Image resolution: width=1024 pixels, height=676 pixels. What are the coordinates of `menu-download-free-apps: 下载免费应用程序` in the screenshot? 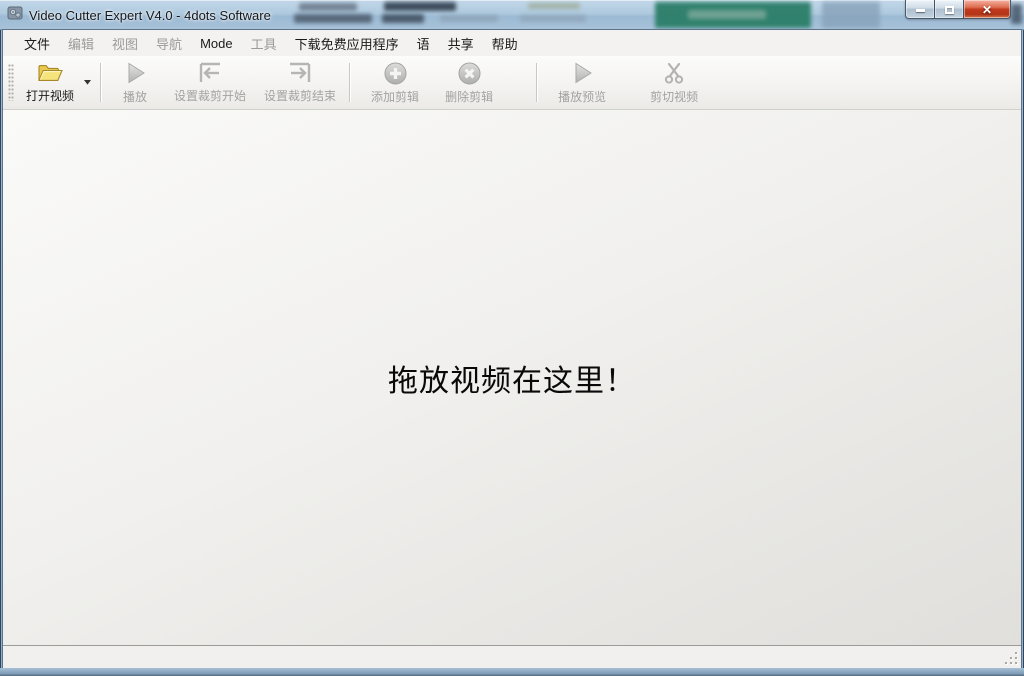 It's located at (347, 43).